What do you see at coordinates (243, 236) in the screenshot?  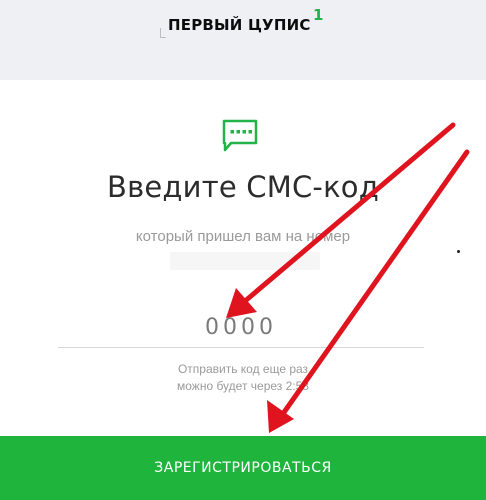 I see `subtitle: который пришел вам на номер` at bounding box center [243, 236].